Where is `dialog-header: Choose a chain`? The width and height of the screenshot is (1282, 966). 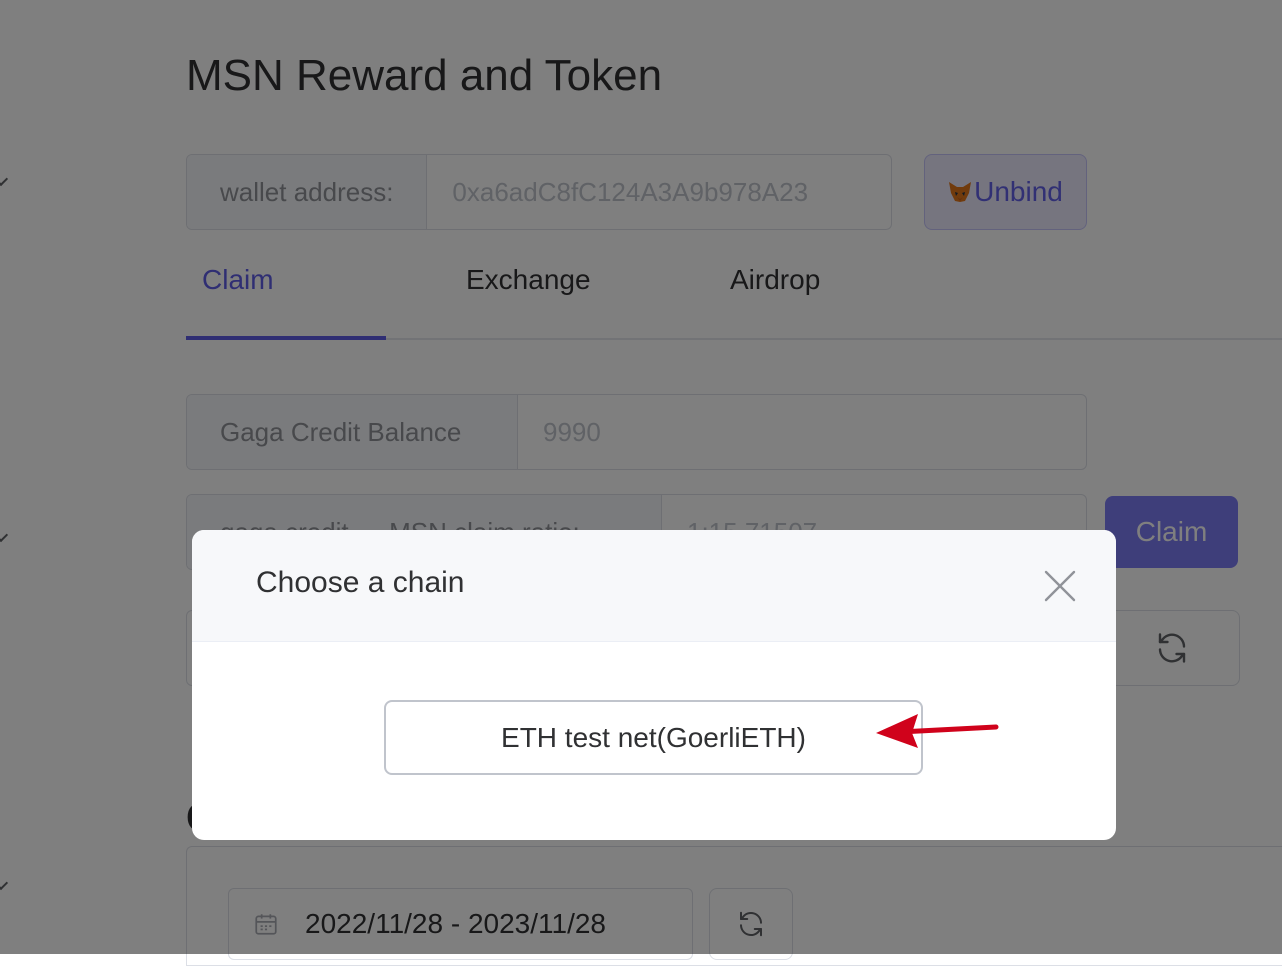 dialog-header: Choose a chain is located at coordinates (654, 586).